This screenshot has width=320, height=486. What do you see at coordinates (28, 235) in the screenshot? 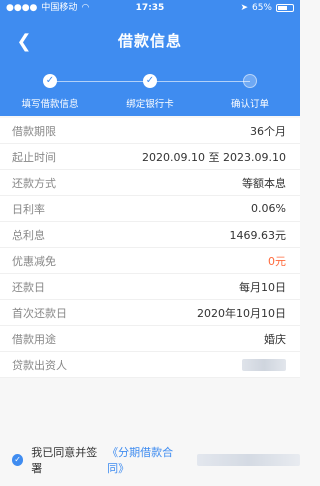
I see `info-label: 总利息` at bounding box center [28, 235].